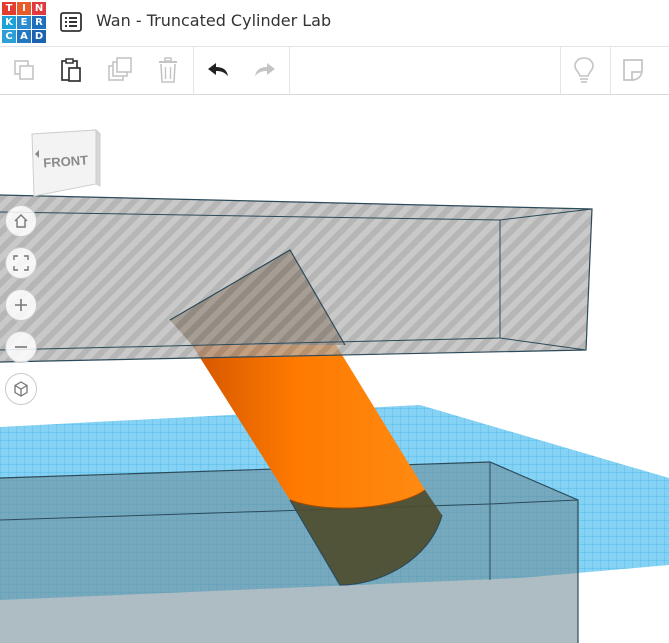 Image resolution: width=669 pixels, height=643 pixels. I want to click on ortho-view-button, so click(21, 389).